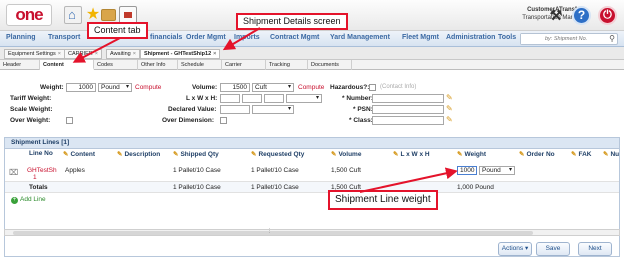 This screenshot has width=624, height=271. Describe the element at coordinates (108, 15) in the screenshot. I see `folder-icon` at that location.